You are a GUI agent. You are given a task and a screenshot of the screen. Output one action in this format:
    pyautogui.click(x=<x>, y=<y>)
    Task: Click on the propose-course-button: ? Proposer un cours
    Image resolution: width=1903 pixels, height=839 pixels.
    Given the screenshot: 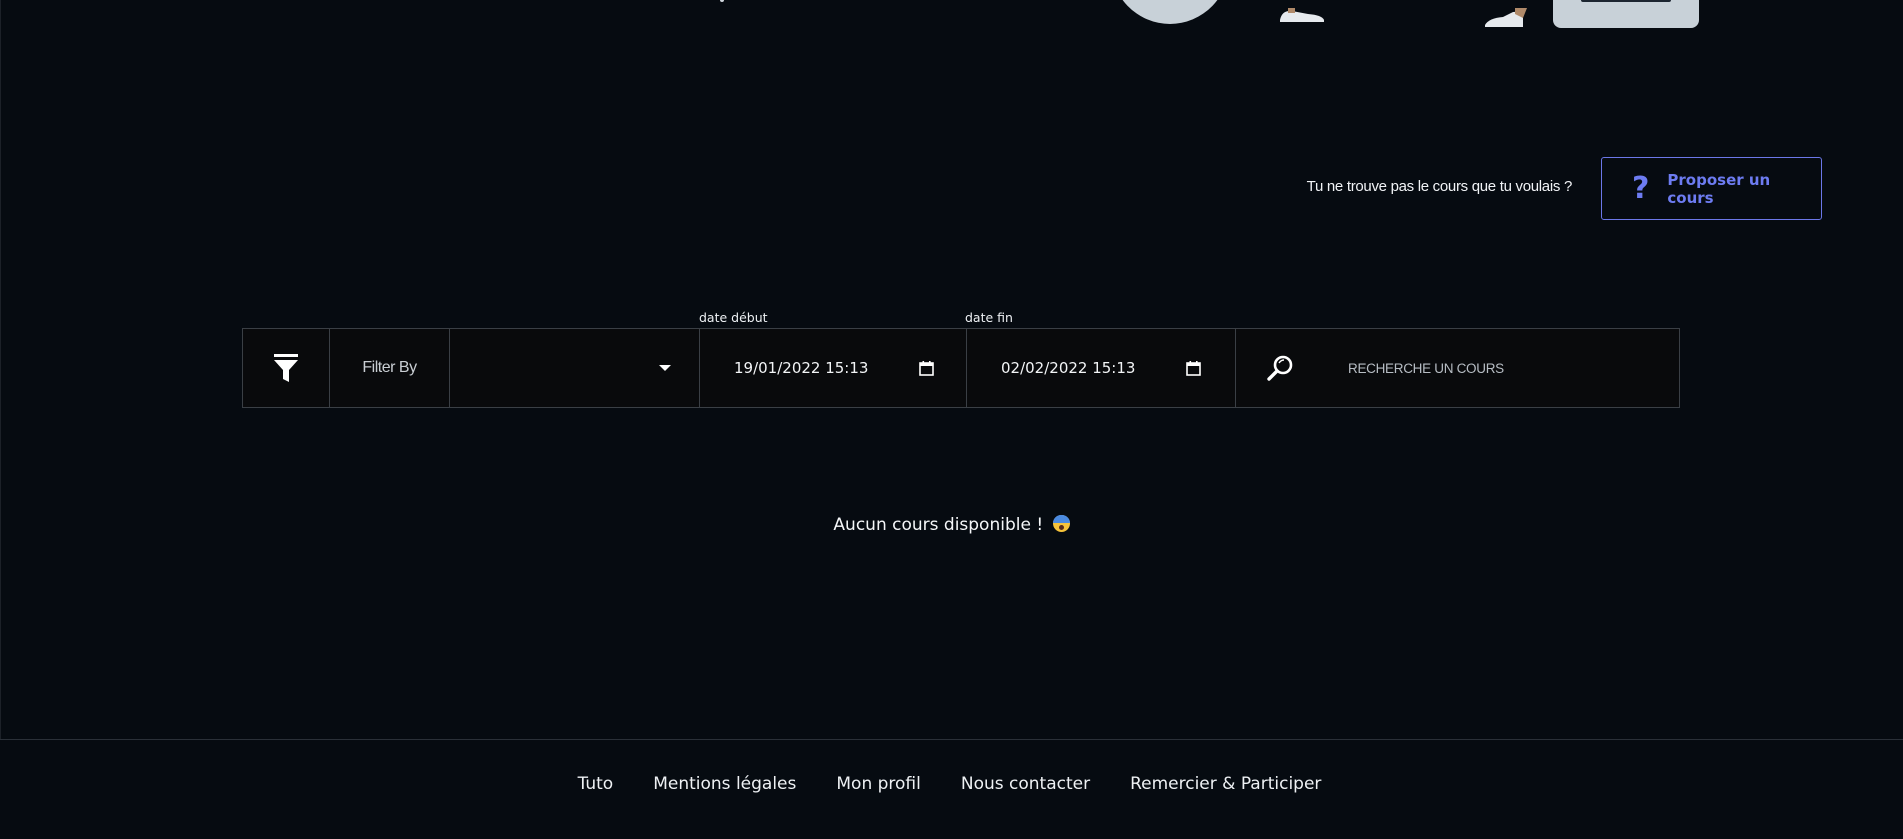 What is the action you would take?
    pyautogui.click(x=1711, y=188)
    